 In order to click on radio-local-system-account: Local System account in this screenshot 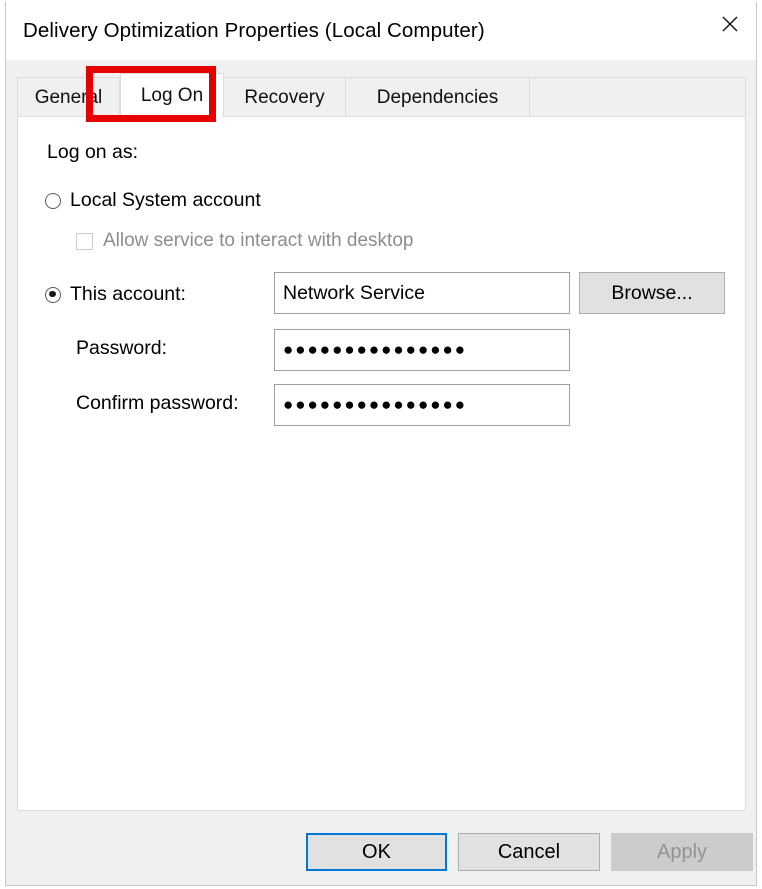, I will do `click(153, 200)`.